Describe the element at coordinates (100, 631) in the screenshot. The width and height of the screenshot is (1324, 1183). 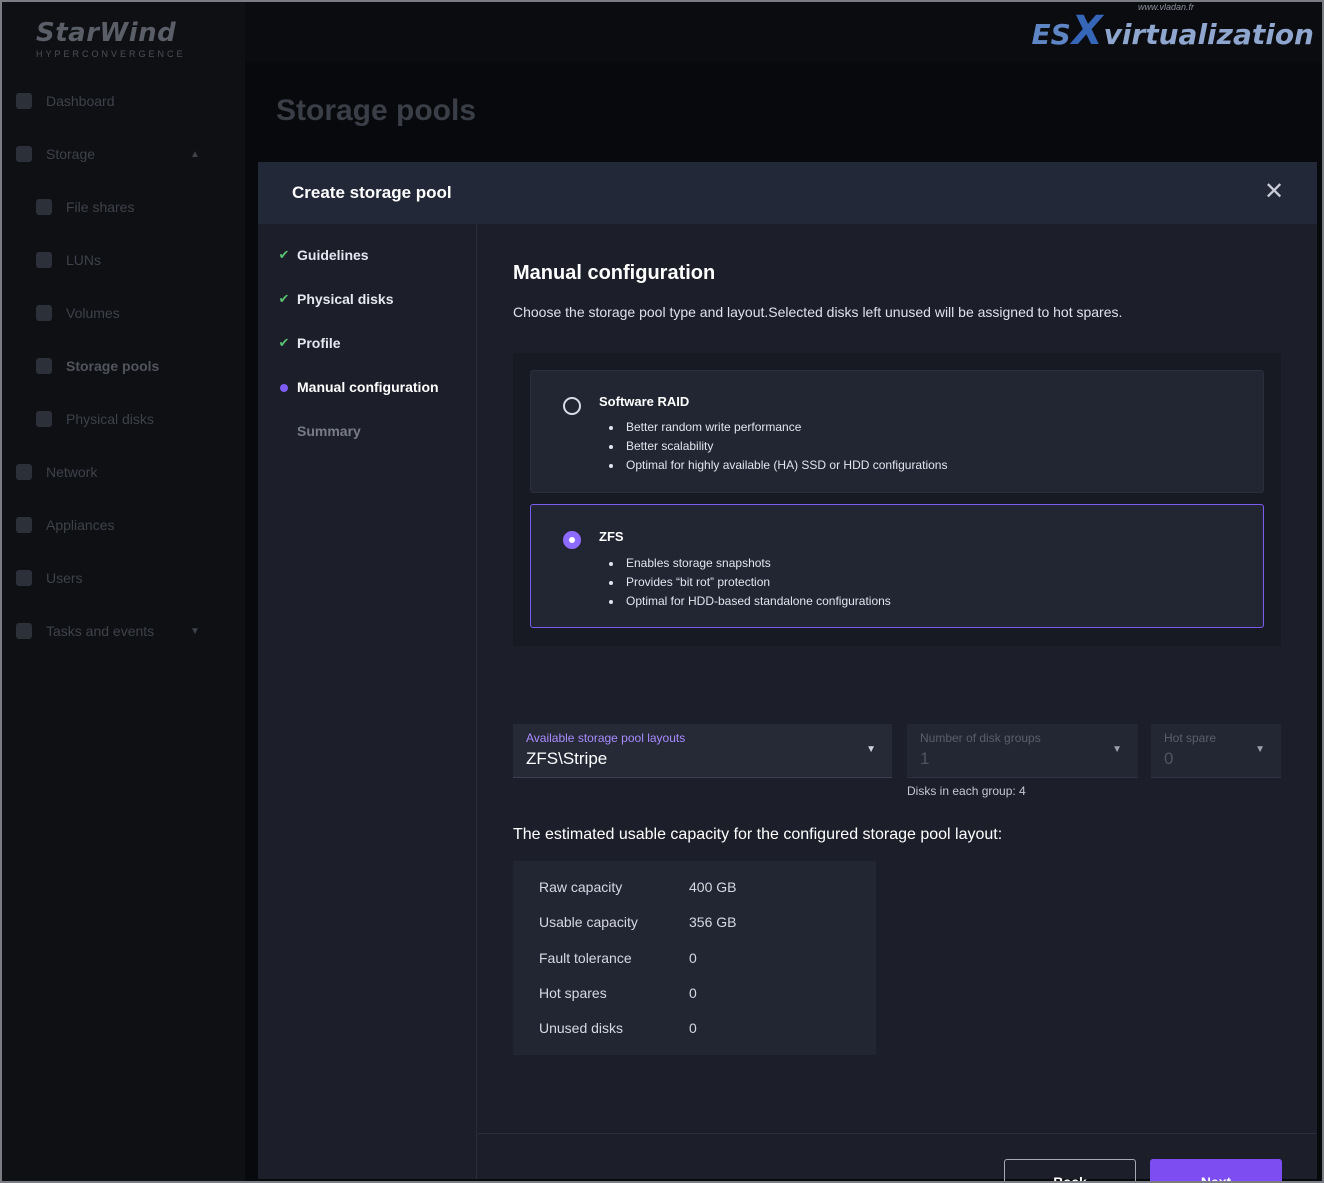
I see `sidebar-item-label: Tasks and events` at that location.